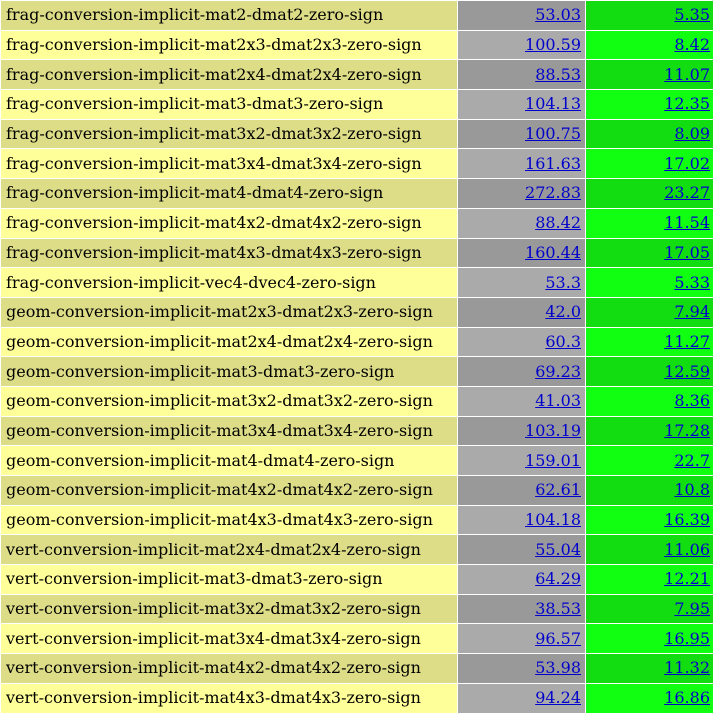 This screenshot has width=713, height=714. What do you see at coordinates (521, 668) in the screenshot?
I see `result-value-cell: 53.98` at bounding box center [521, 668].